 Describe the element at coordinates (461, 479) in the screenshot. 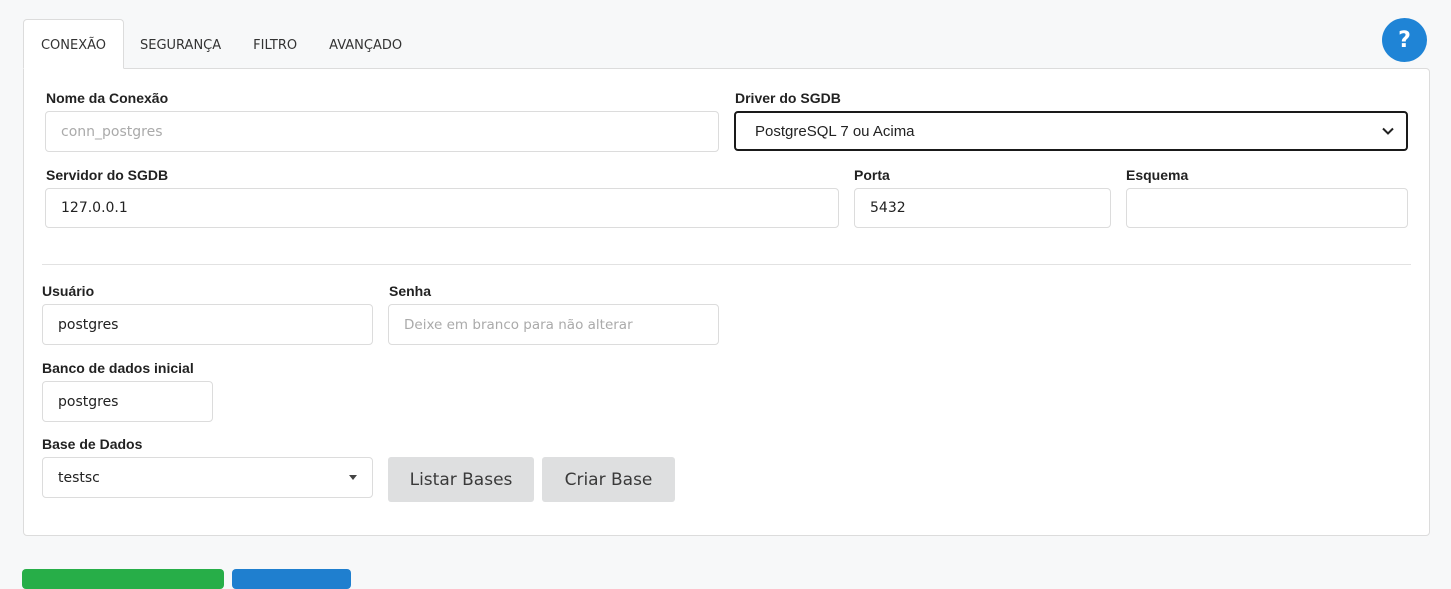

I see `list-bases-button: Listar Bases` at that location.